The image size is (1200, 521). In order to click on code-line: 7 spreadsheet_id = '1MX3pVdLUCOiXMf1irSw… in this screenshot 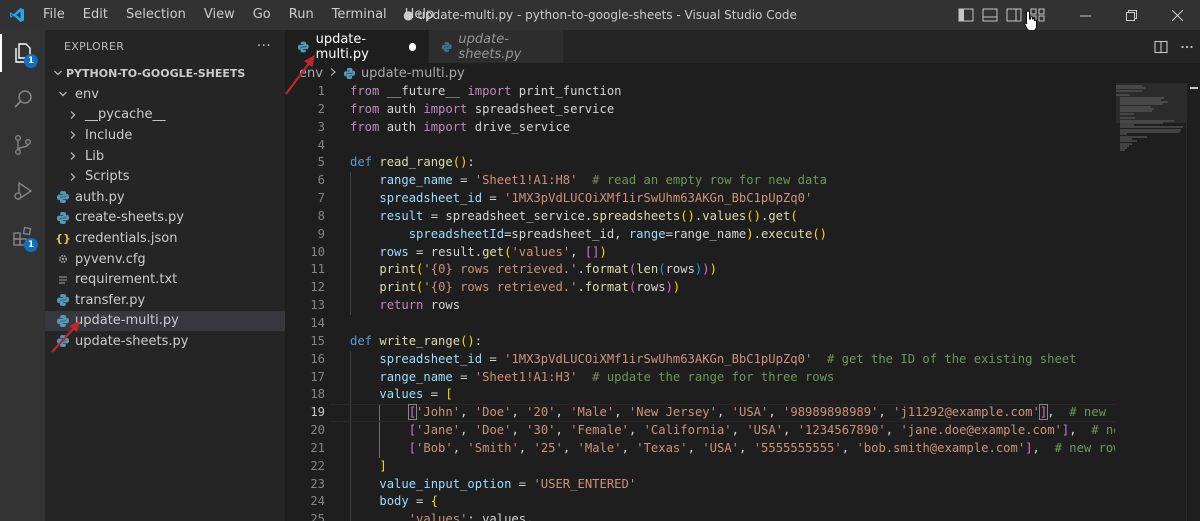, I will do `click(700, 199)`.